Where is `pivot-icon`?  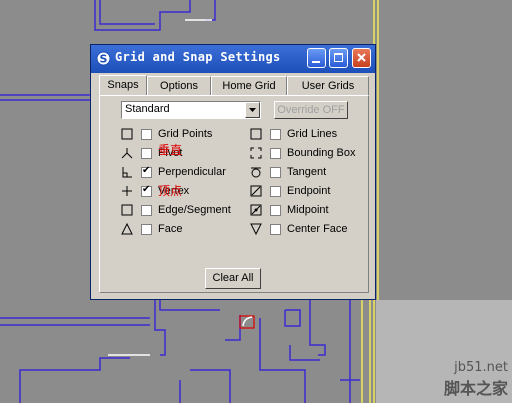 pivot-icon is located at coordinates (127, 153).